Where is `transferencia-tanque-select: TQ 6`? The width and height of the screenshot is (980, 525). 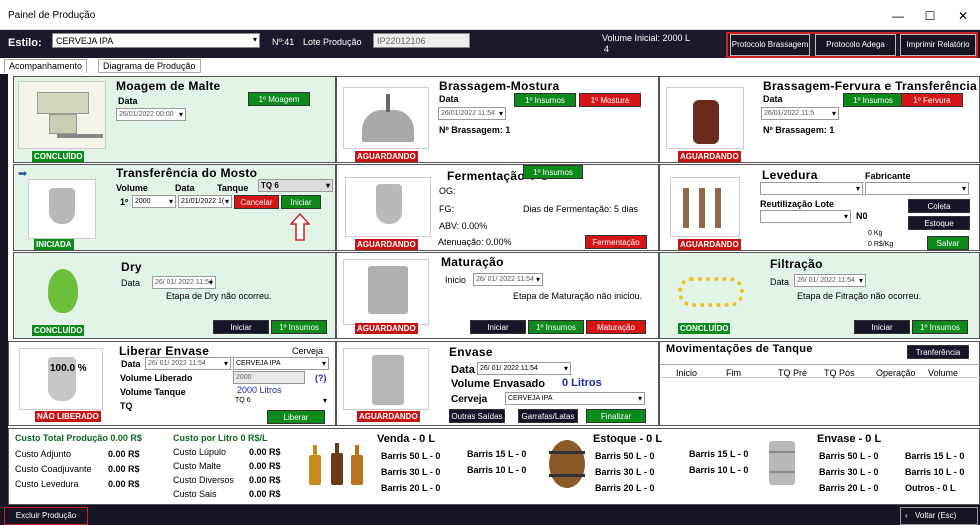
transferencia-tanque-select: TQ 6 is located at coordinates (295, 185).